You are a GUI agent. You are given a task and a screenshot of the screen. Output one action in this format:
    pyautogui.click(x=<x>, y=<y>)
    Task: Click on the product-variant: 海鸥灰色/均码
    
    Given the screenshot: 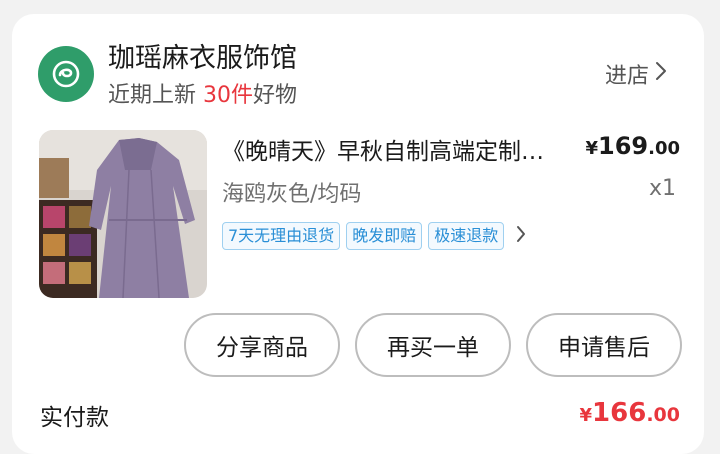 What is the action you would take?
    pyautogui.click(x=292, y=194)
    